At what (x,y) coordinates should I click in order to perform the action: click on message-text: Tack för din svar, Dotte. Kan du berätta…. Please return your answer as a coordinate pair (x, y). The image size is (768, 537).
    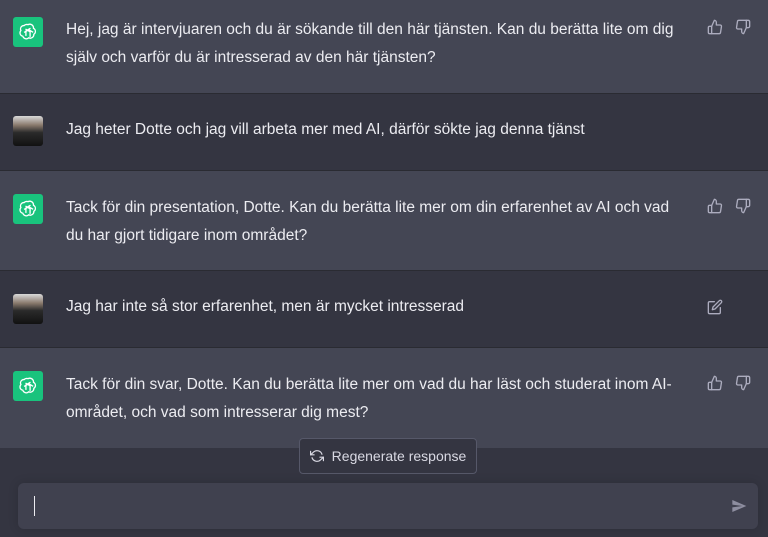
    Looking at the image, I should click on (369, 398).